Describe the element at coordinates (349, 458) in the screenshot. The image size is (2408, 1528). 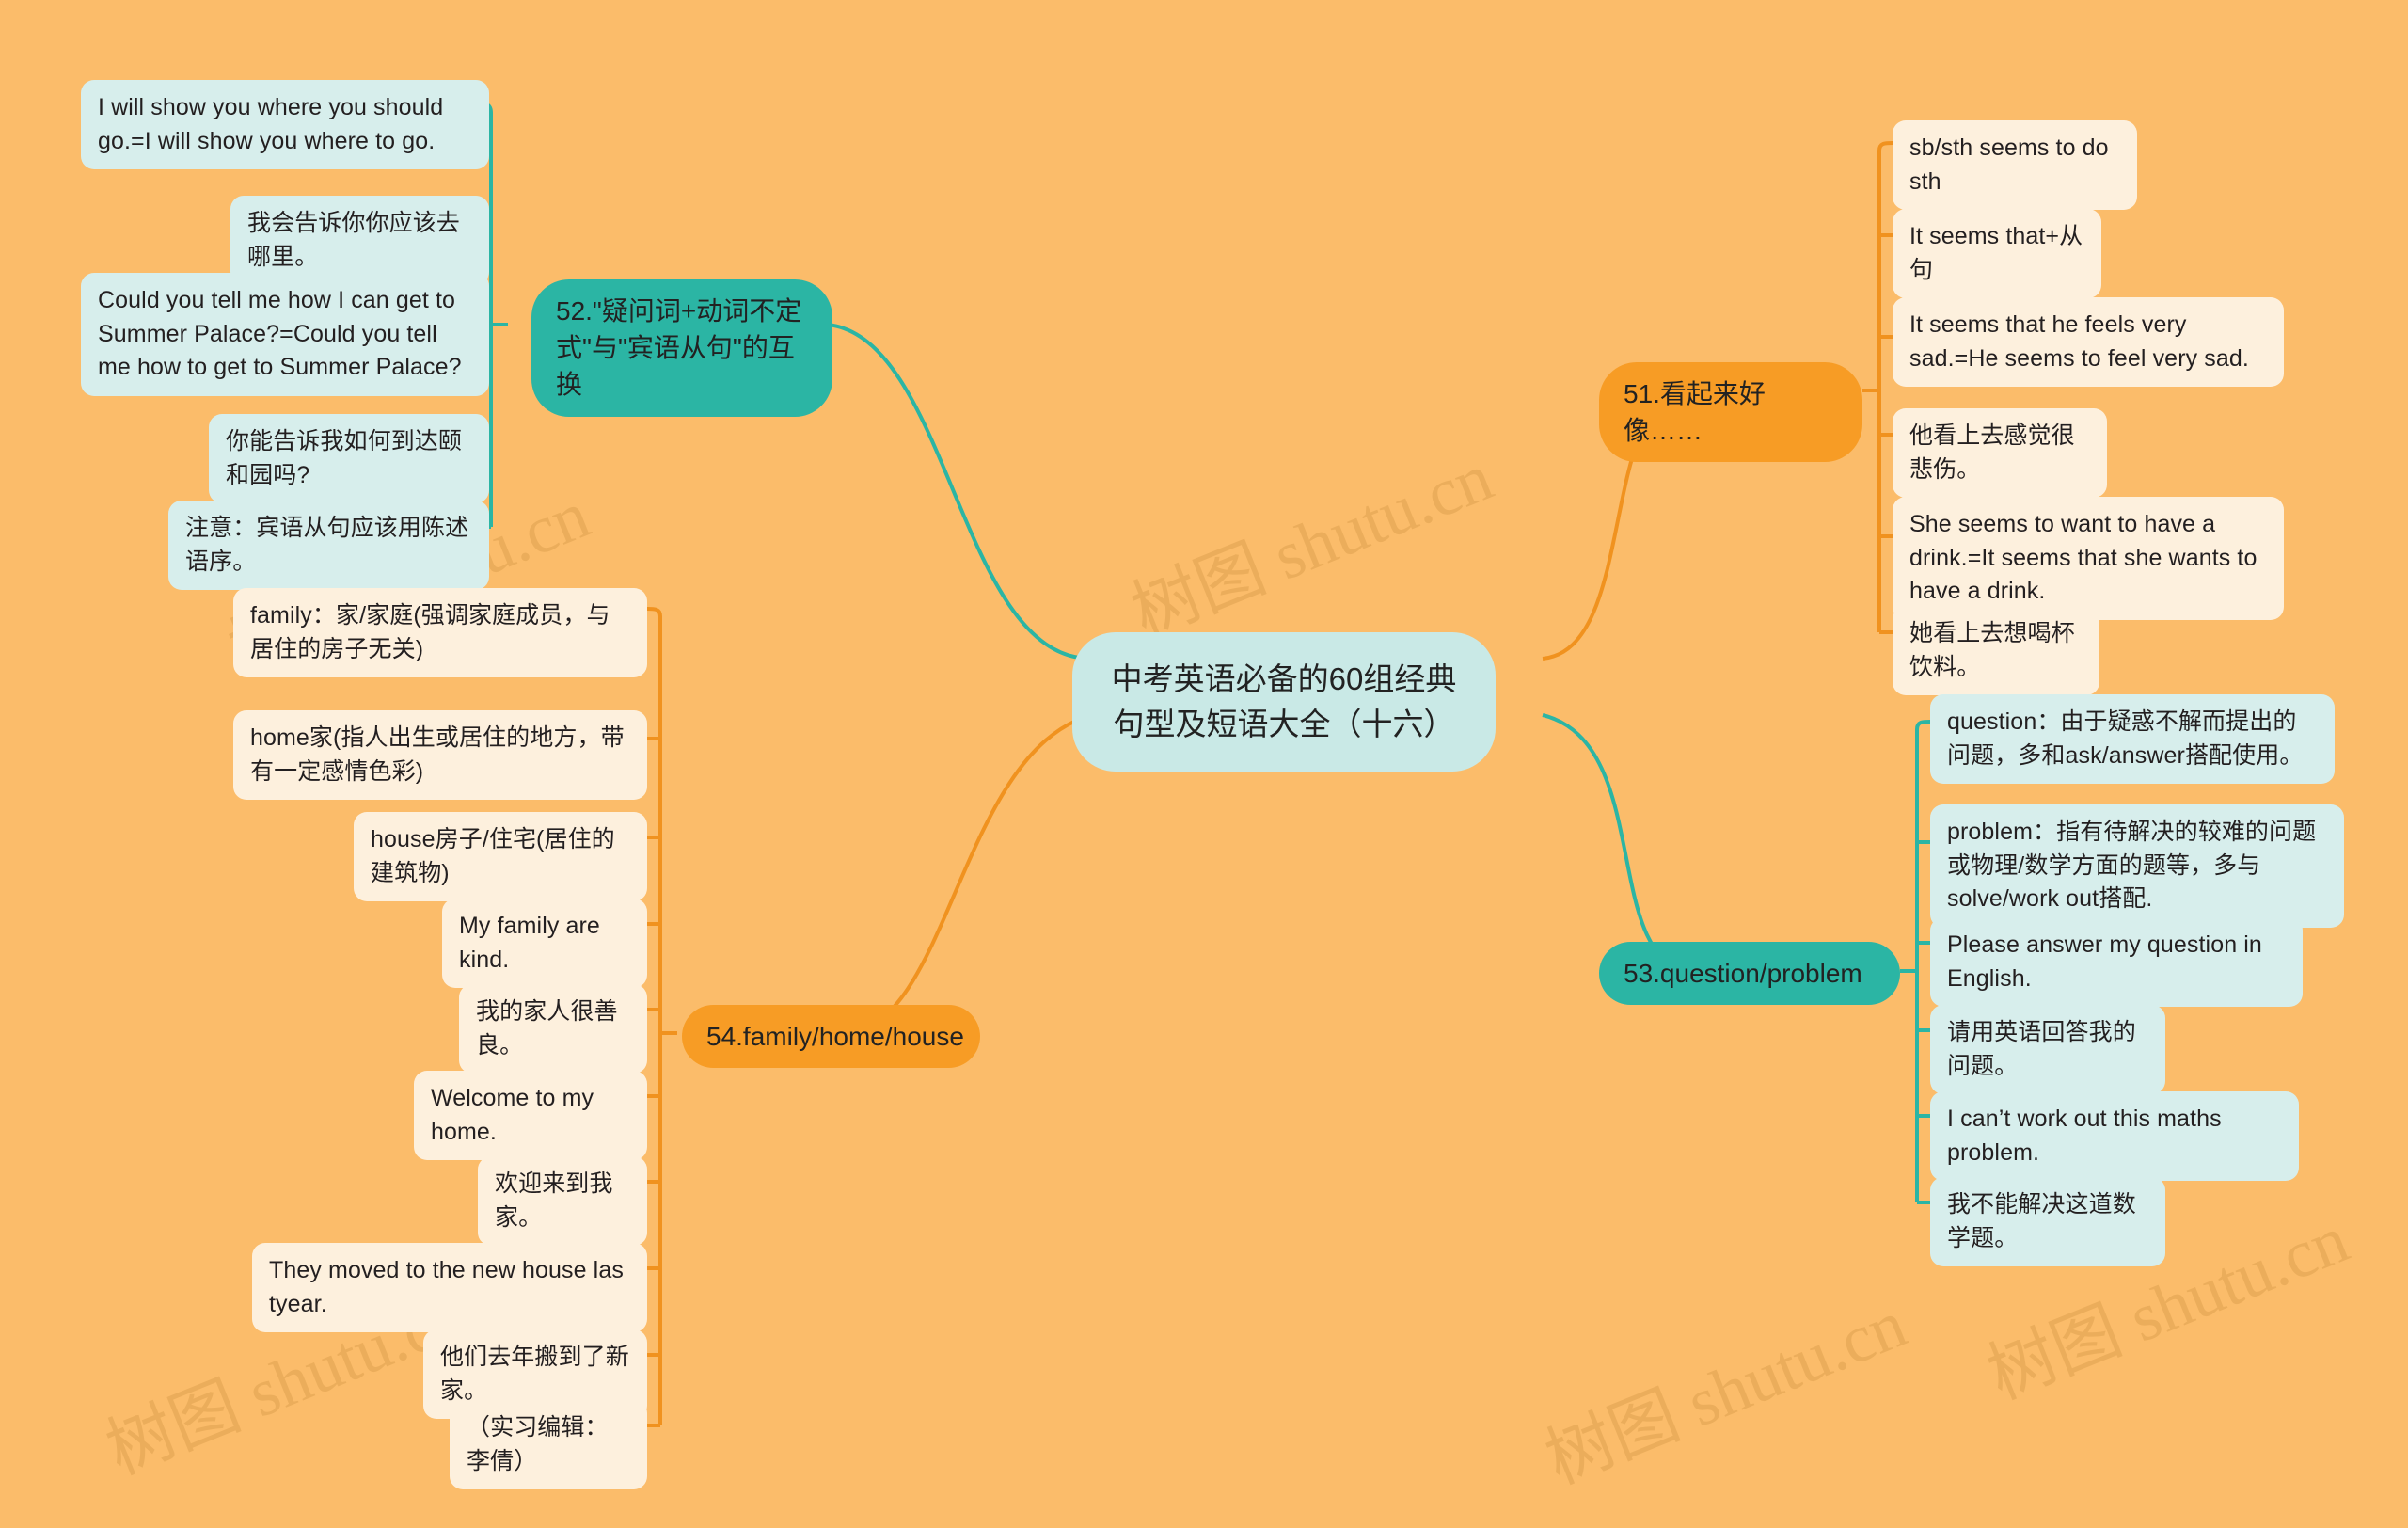
I see `leaf-node: 你能告诉我如何到达颐和园吗?` at that location.